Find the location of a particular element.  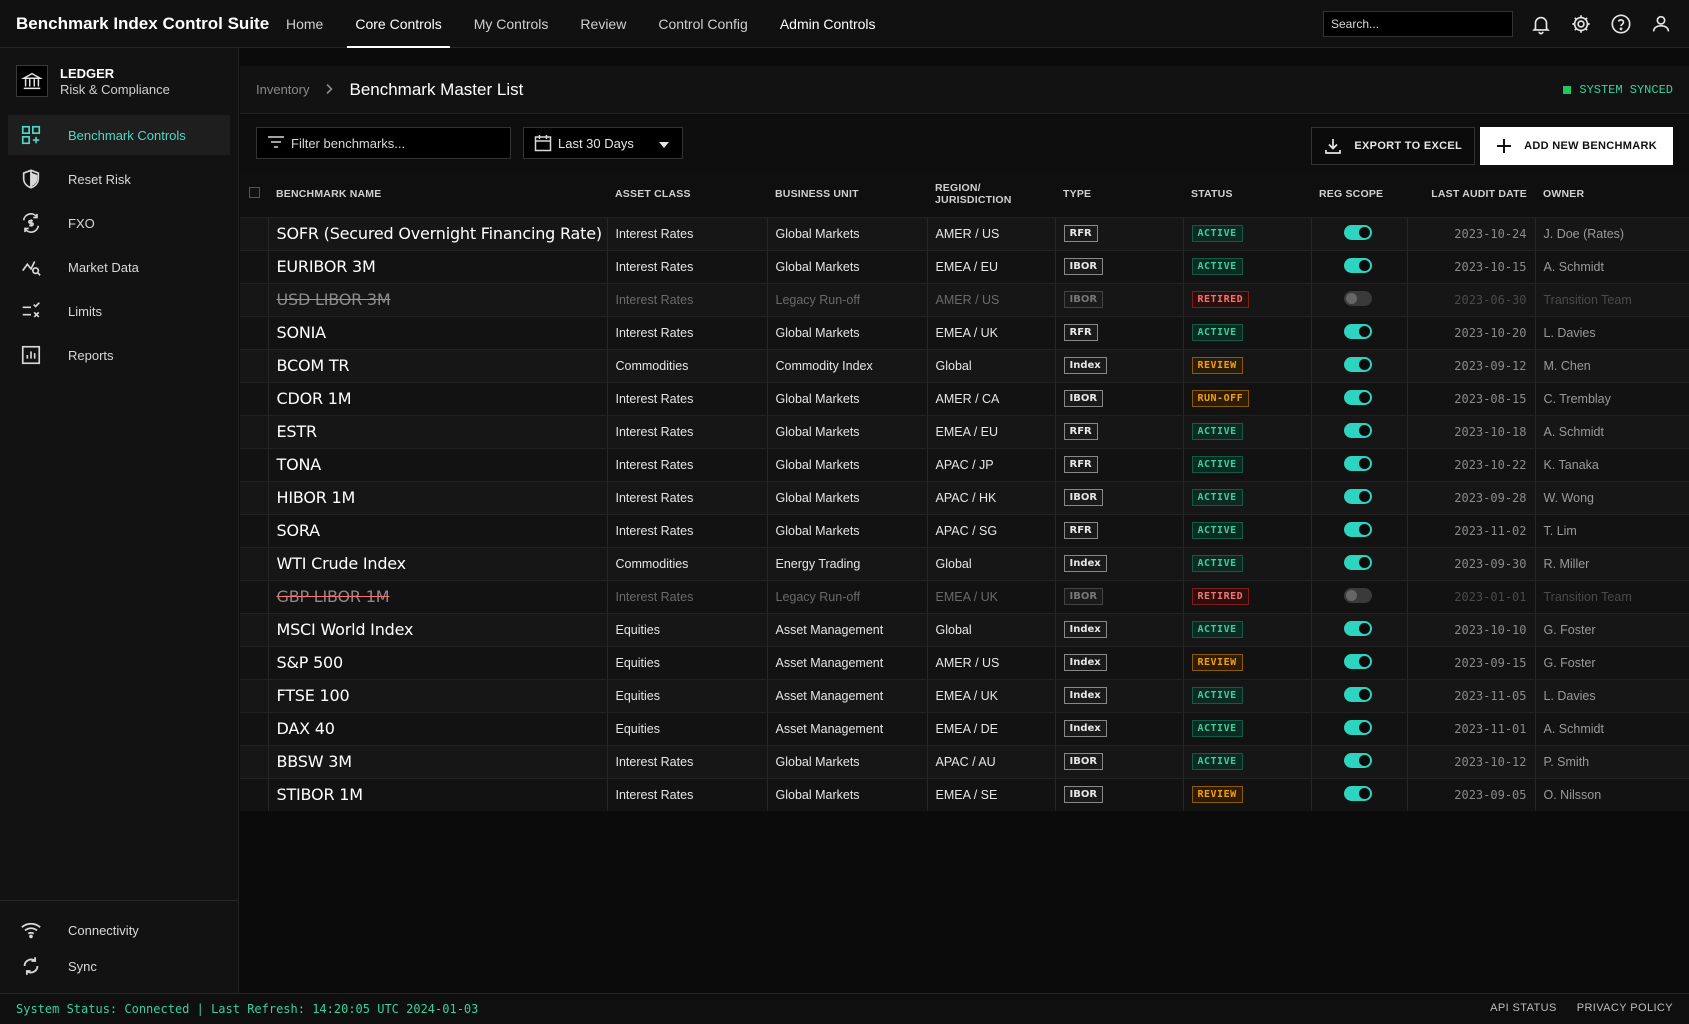

benchmark-name: SORA is located at coordinates (438, 530).